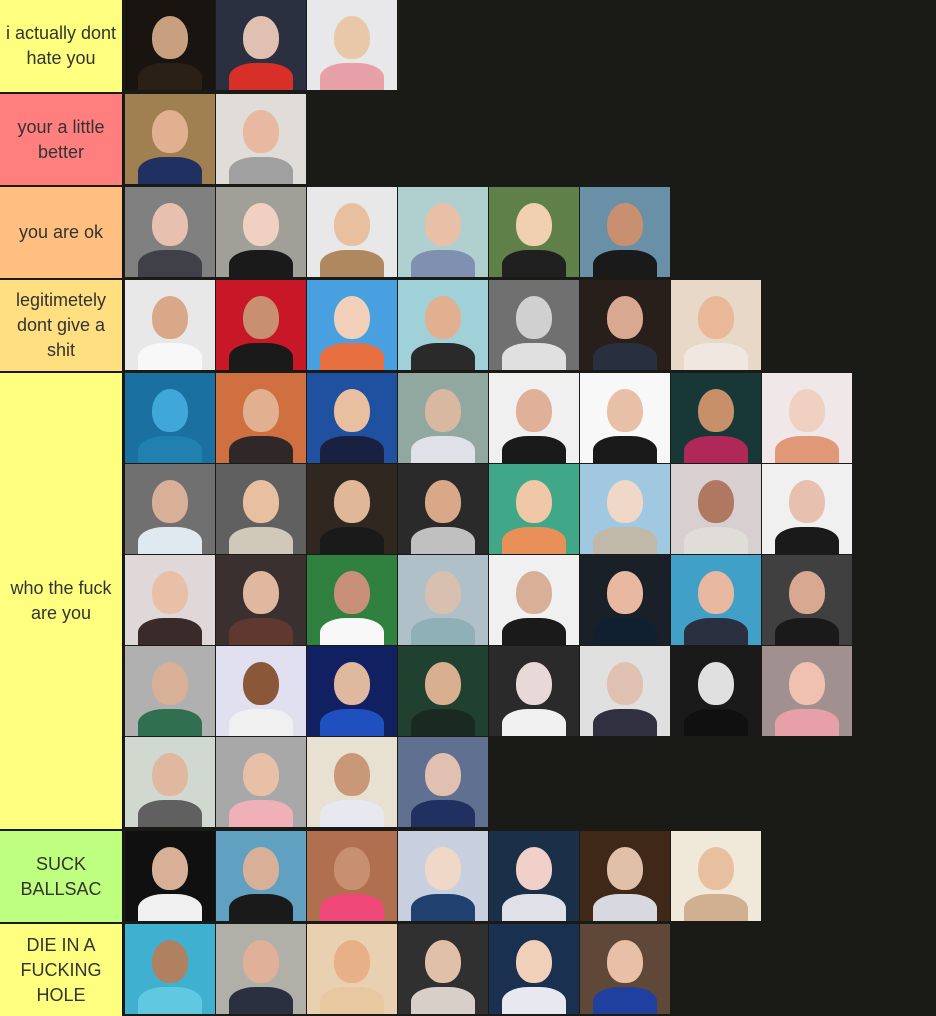 This screenshot has height=1016, width=936. I want to click on tier-label: SUCK BALLSAC, so click(61, 876).